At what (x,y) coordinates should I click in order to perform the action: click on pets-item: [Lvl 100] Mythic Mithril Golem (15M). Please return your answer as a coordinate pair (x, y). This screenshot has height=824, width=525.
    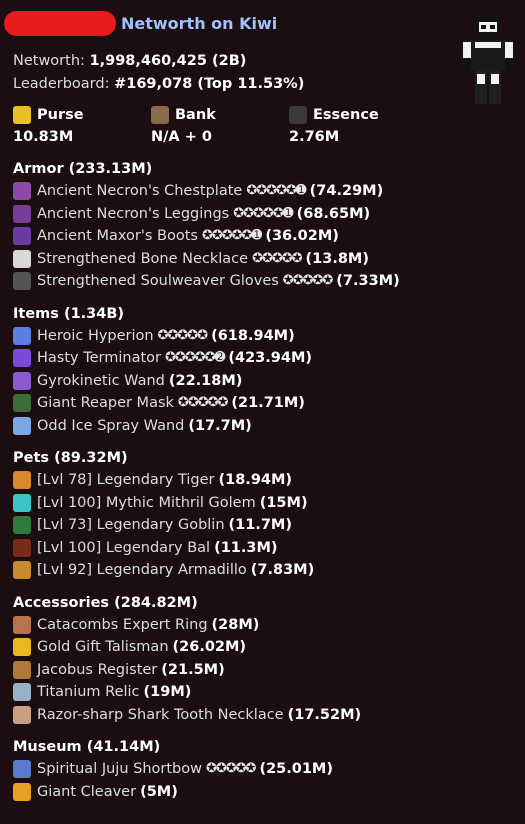
    Looking at the image, I should click on (263, 503).